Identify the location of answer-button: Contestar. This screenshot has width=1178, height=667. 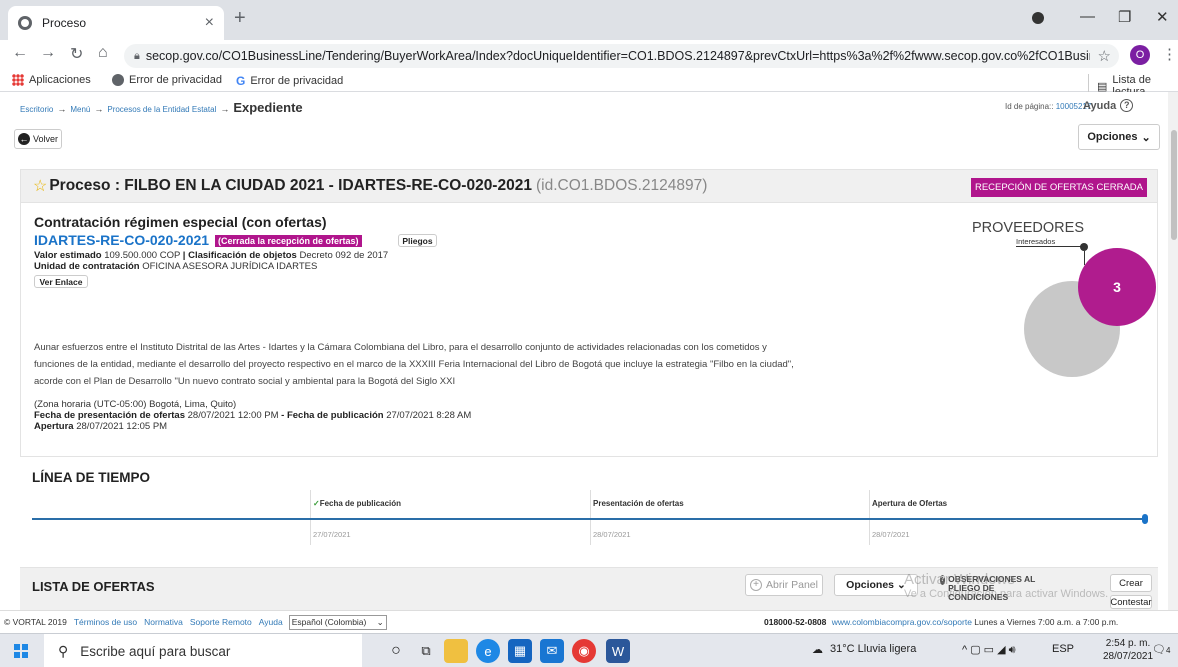
(1131, 602).